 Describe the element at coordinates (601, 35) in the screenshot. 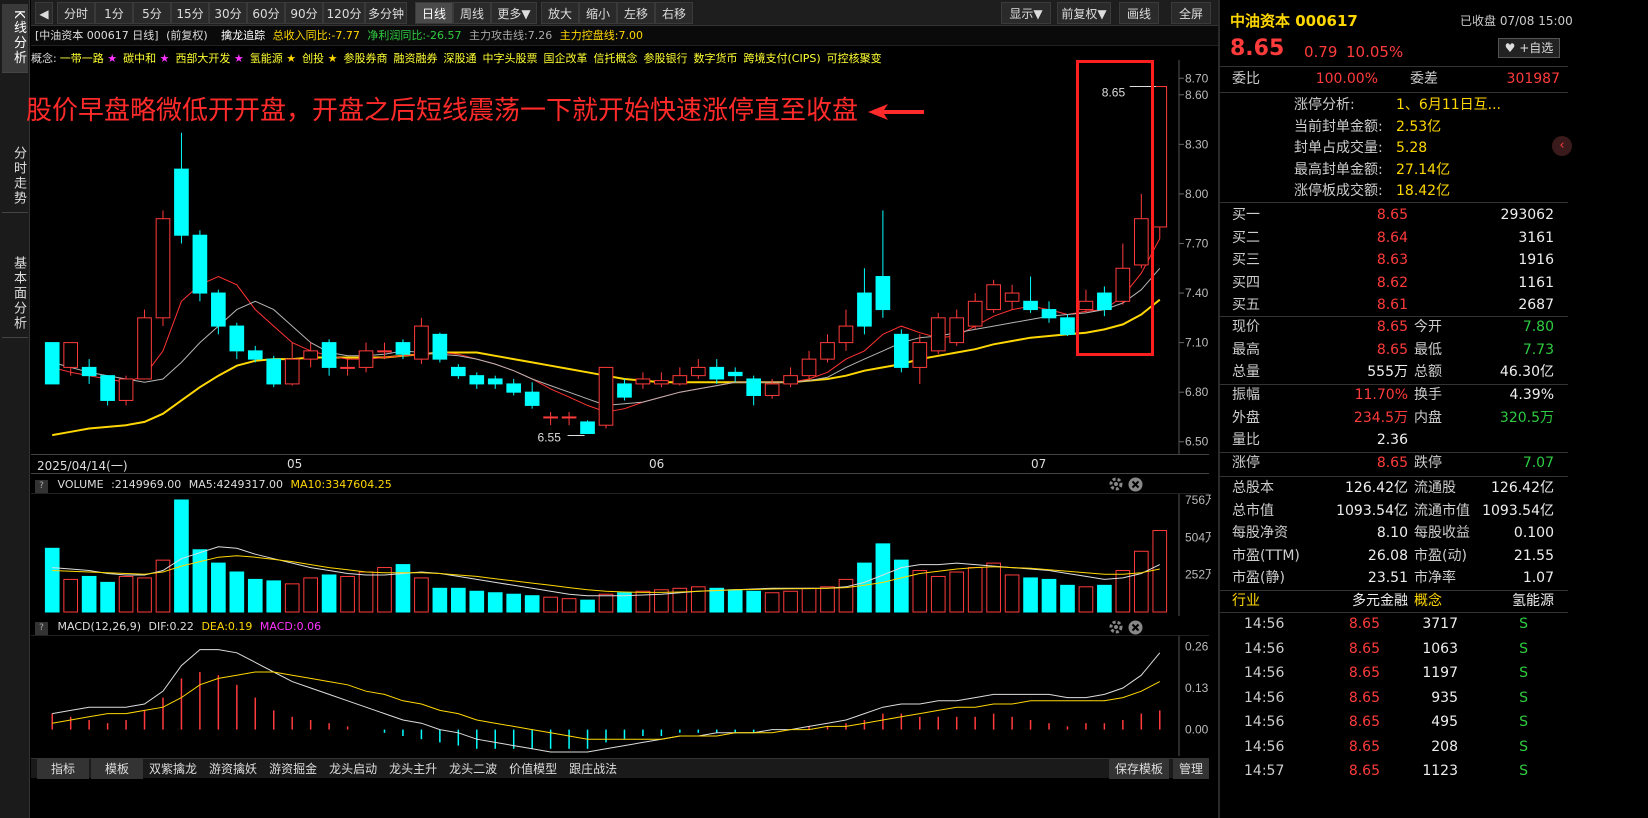

I see `control-line: 主力控盘线:7.00` at that location.